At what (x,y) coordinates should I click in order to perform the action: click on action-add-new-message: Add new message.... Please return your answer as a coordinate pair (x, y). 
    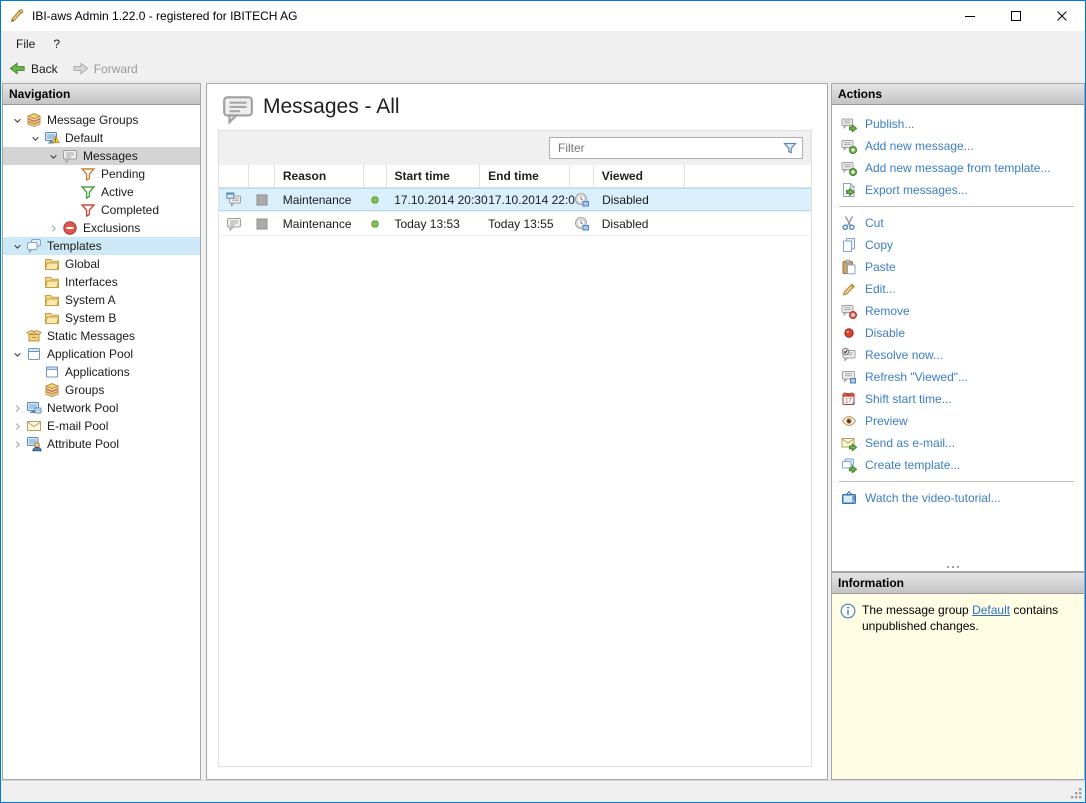
    Looking at the image, I should click on (958, 146).